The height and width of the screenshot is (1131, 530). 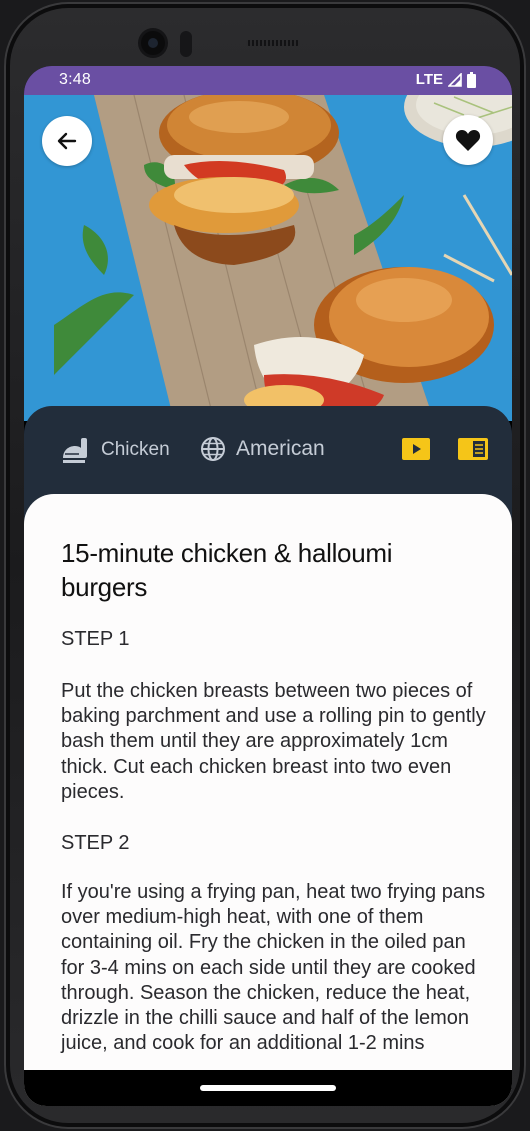 What do you see at coordinates (454, 79) in the screenshot?
I see `signal-icon` at bounding box center [454, 79].